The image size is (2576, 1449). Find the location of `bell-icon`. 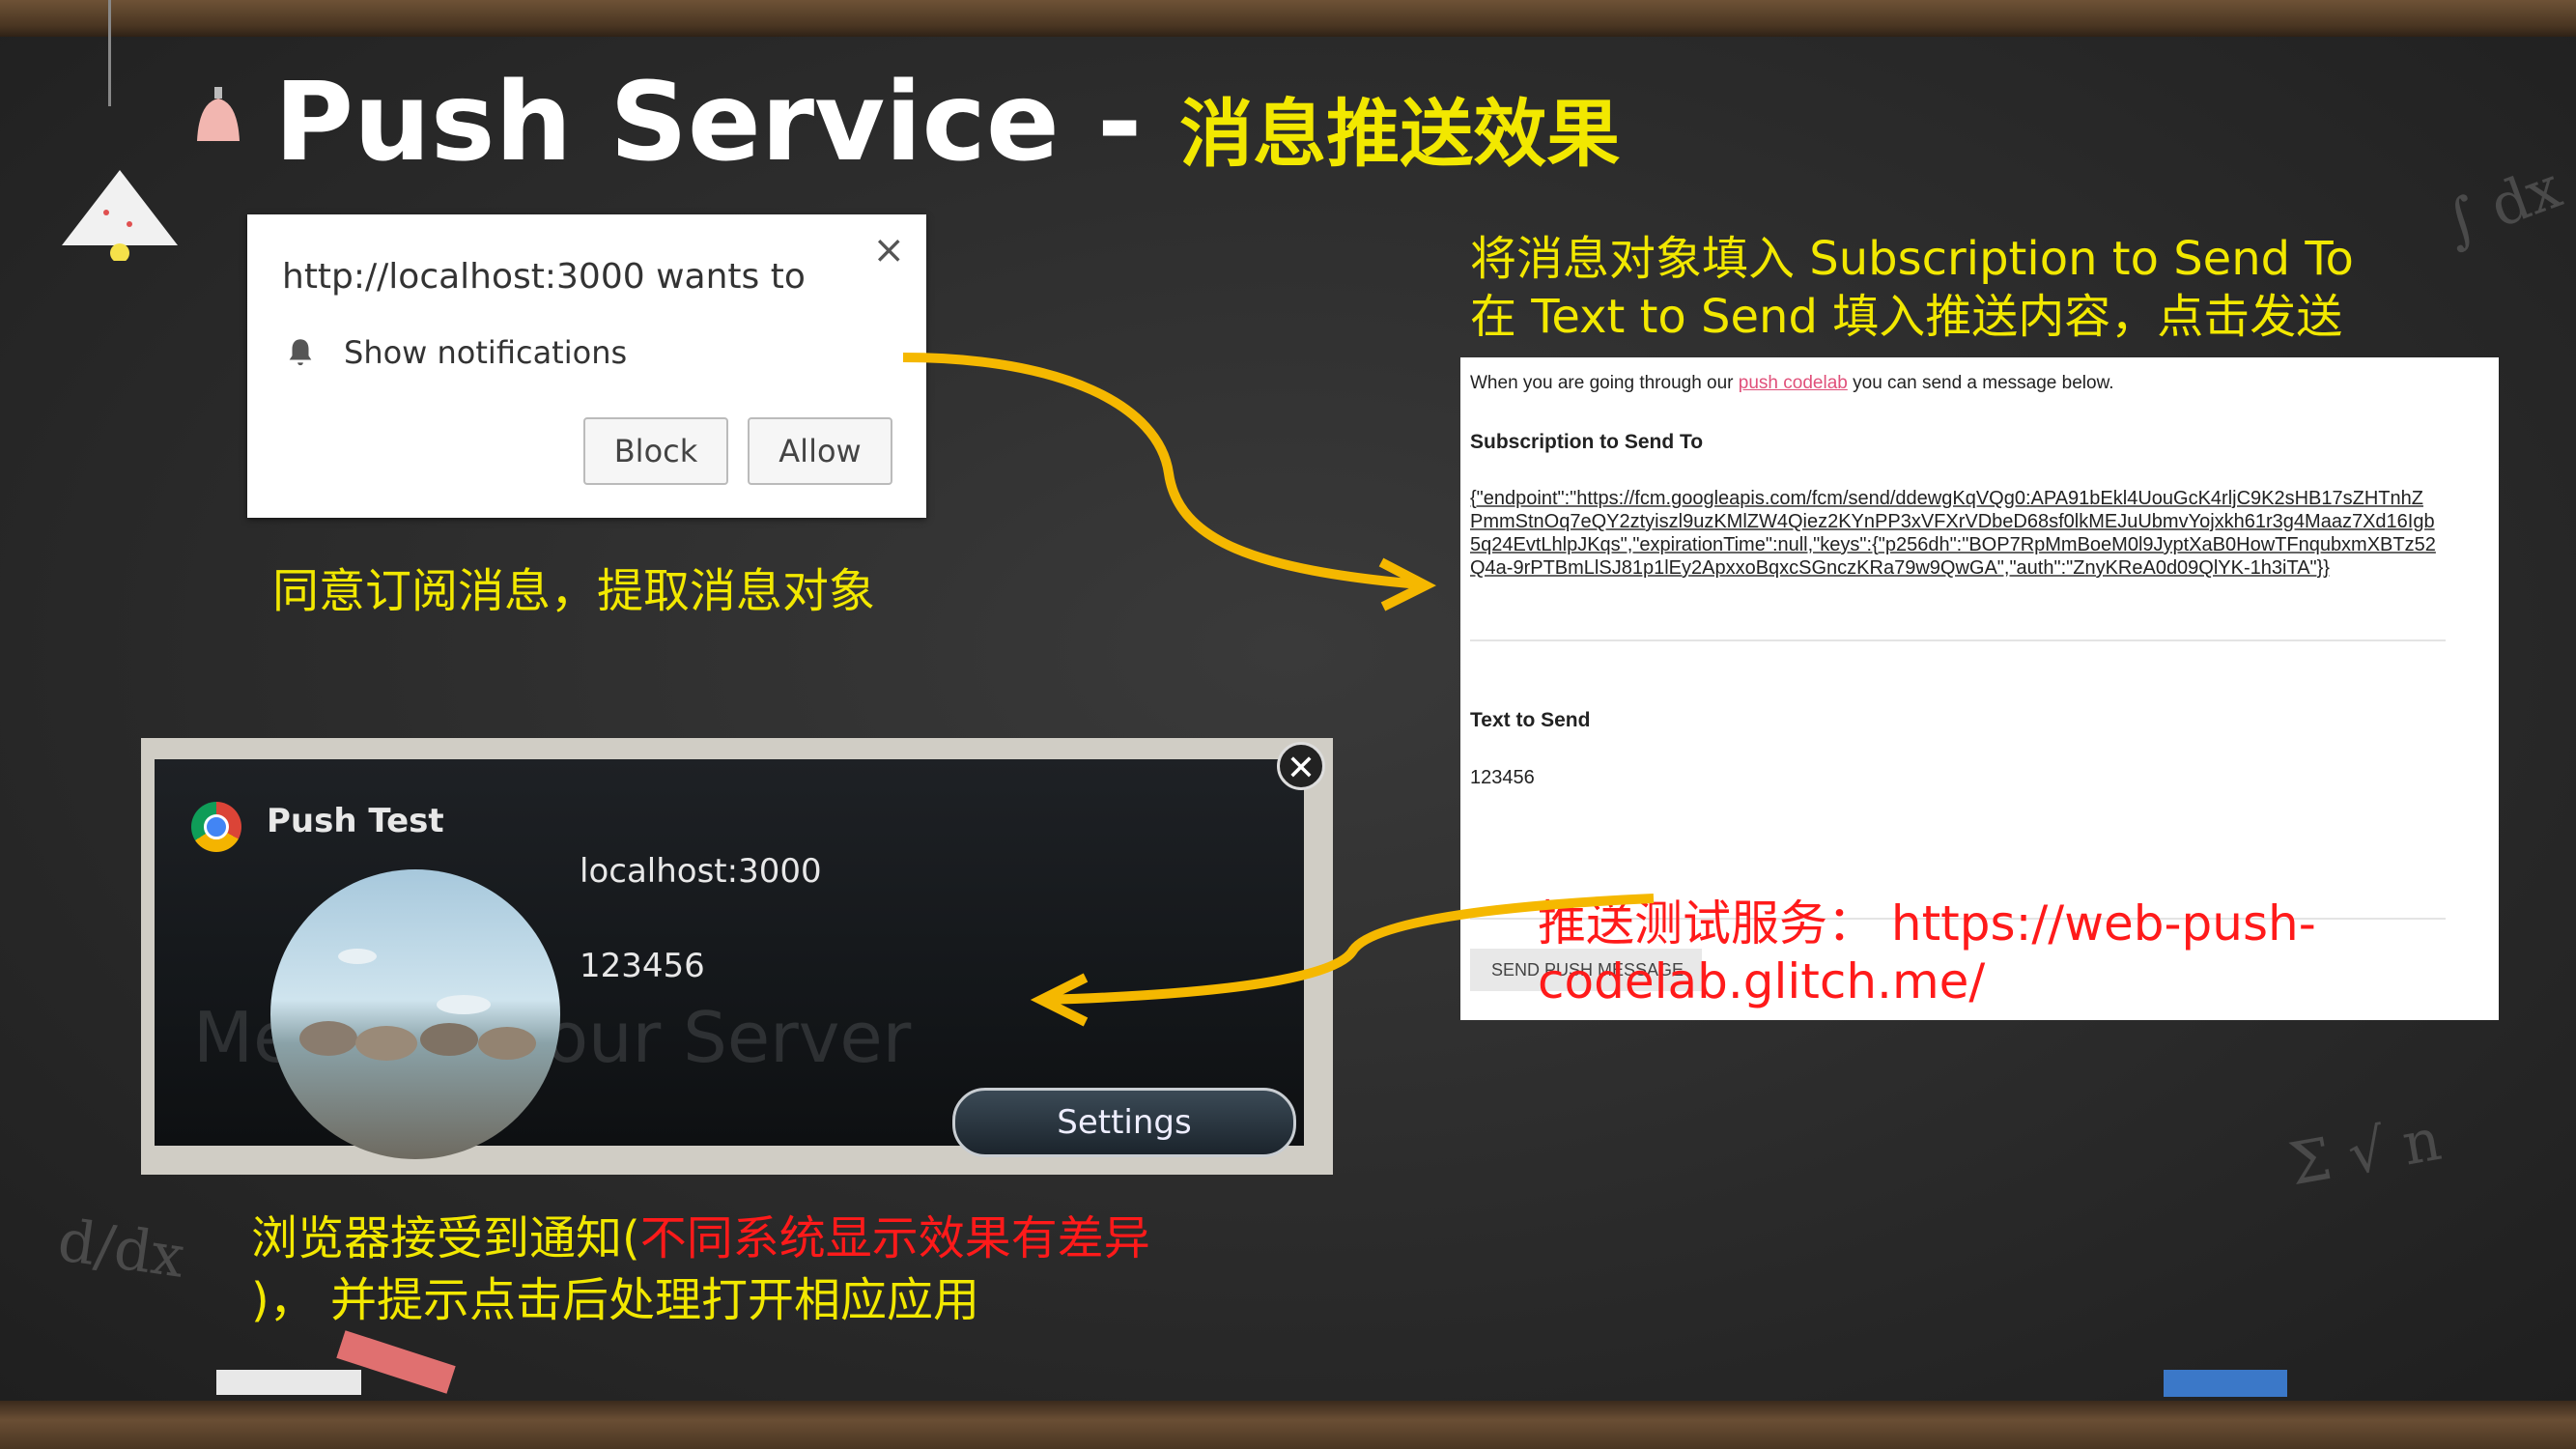

bell-icon is located at coordinates (300, 352).